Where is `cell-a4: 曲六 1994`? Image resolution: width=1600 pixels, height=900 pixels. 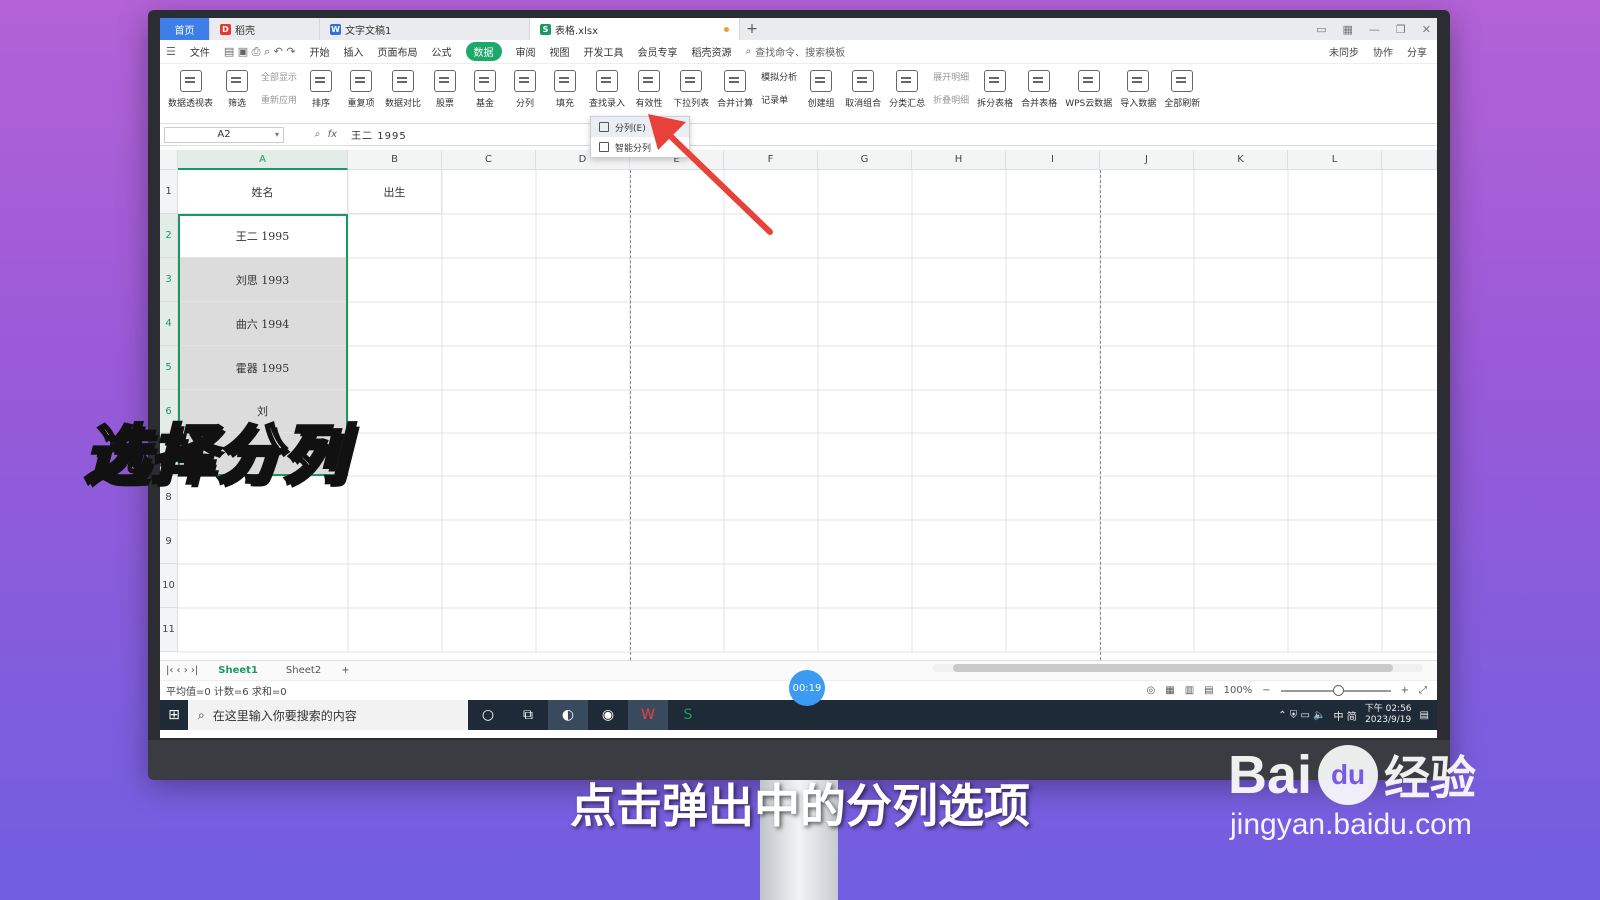
cell-a4: 曲六 1994 is located at coordinates (263, 324).